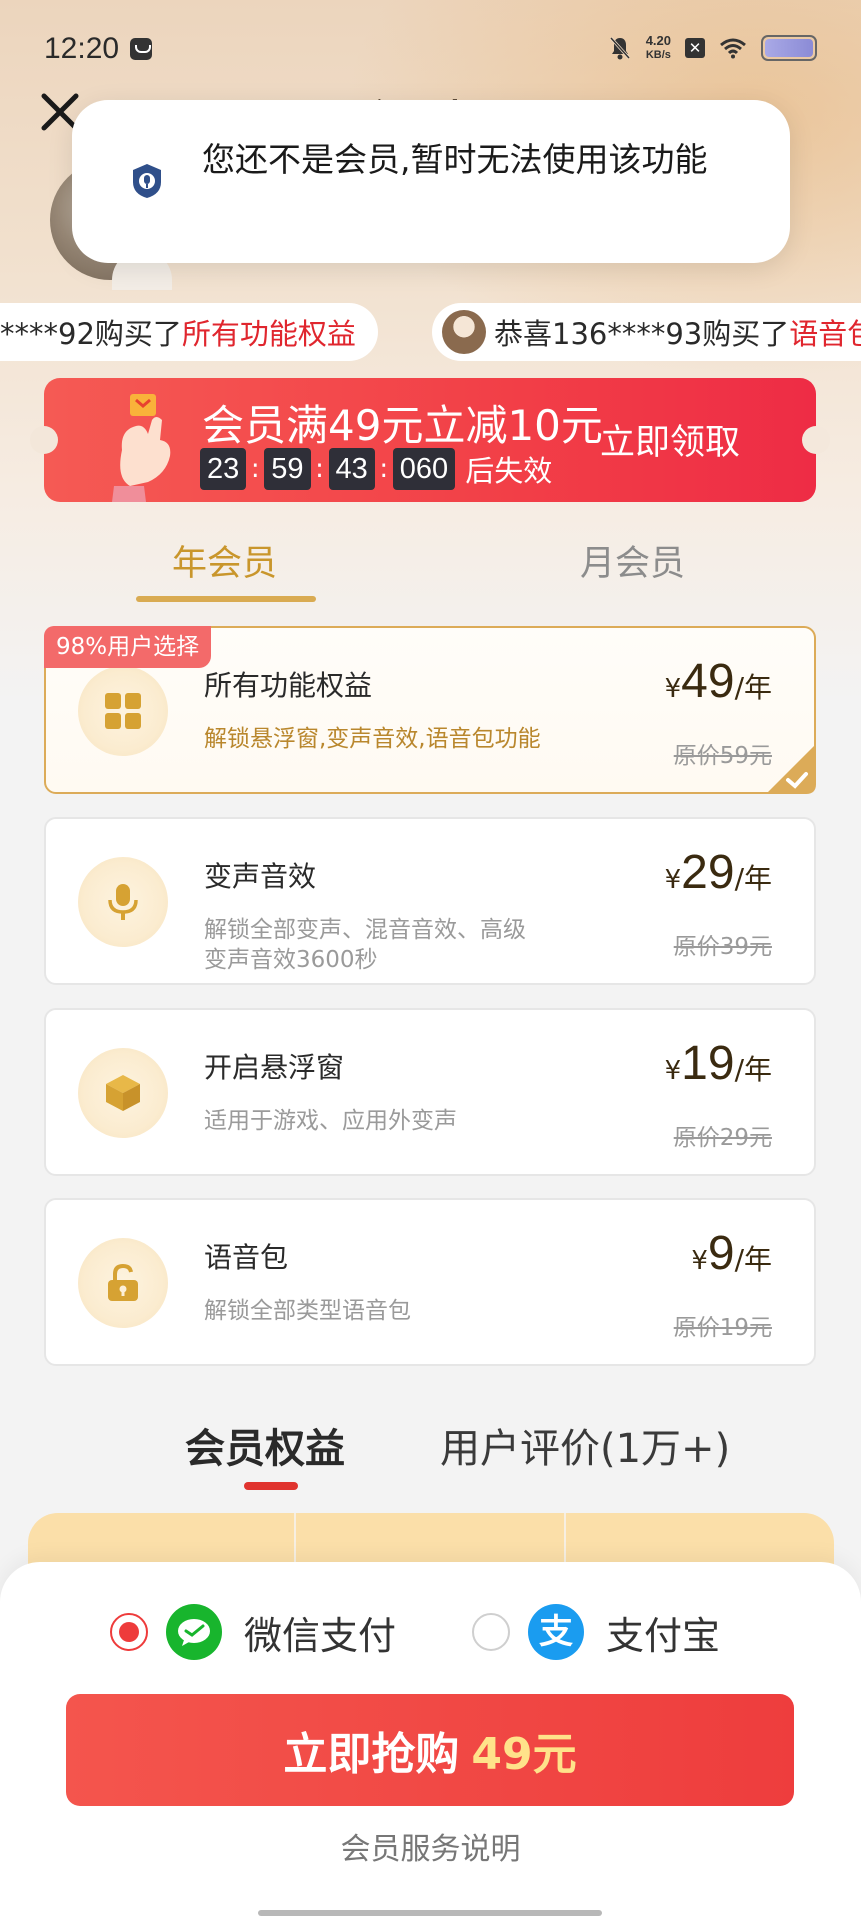 This screenshot has width=861, height=1920. I want to click on plan-card-floating-window: 开启悬浮窗 适用于游戏、应用外变声 ¥19/年 原价29元, so click(430, 1092).